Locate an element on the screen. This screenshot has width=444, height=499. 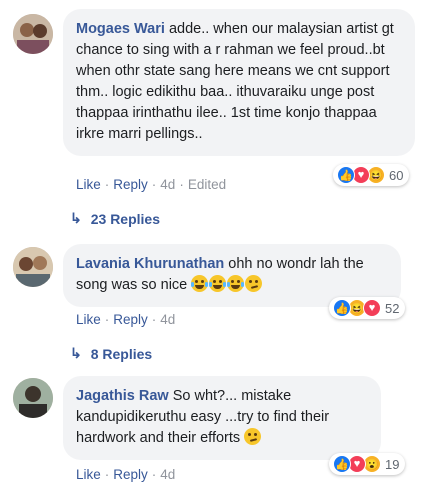
reaction-summary: 👍 😆 ♥ 52 is located at coordinates (367, 308).